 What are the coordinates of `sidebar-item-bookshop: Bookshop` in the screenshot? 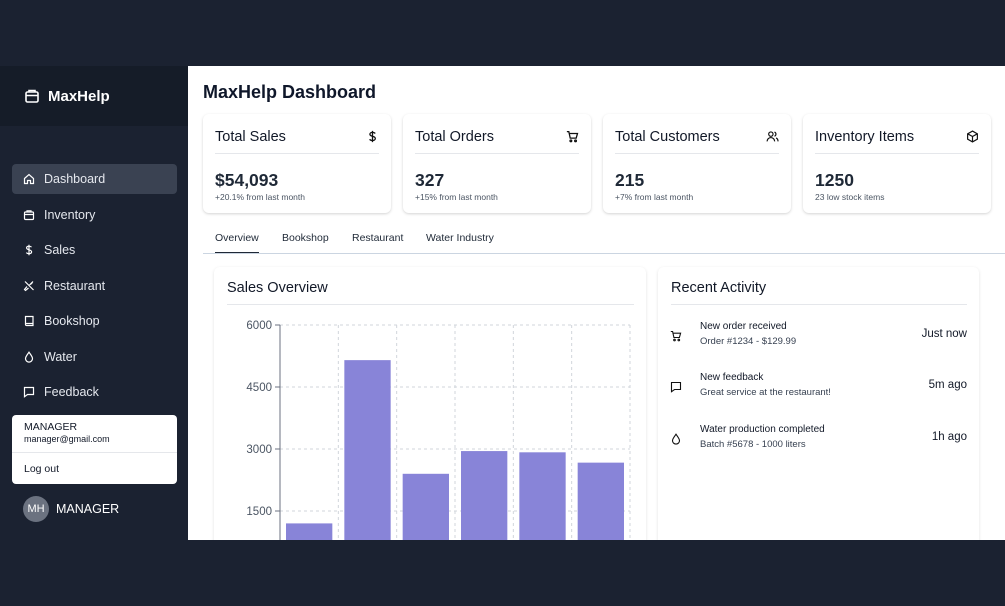 It's located at (94, 321).